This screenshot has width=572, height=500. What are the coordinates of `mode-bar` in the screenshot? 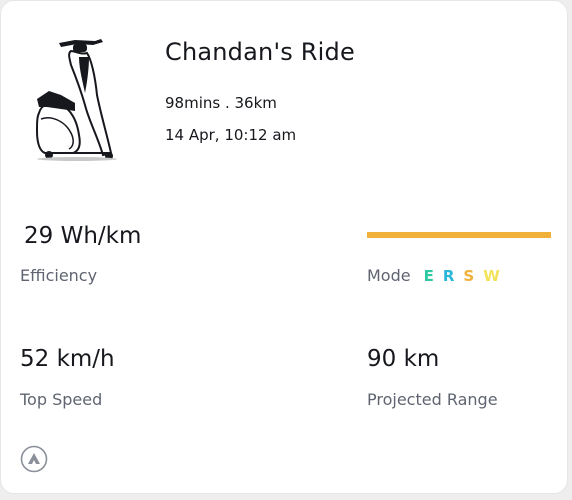 It's located at (459, 235).